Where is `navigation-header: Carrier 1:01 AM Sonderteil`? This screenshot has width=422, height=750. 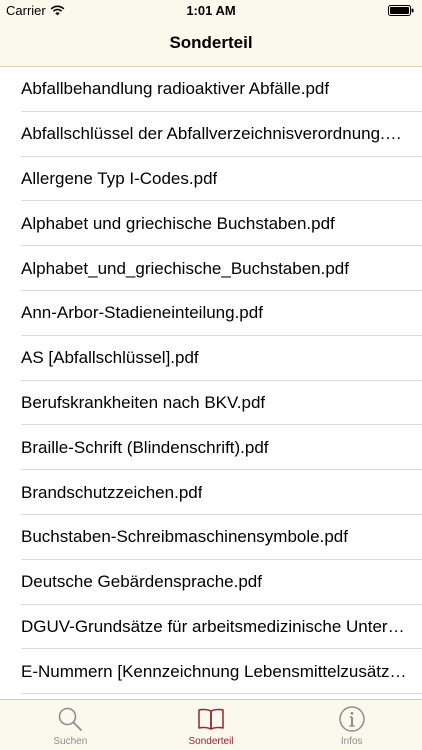
navigation-header: Carrier 1:01 AM Sonderteil is located at coordinates (211, 33).